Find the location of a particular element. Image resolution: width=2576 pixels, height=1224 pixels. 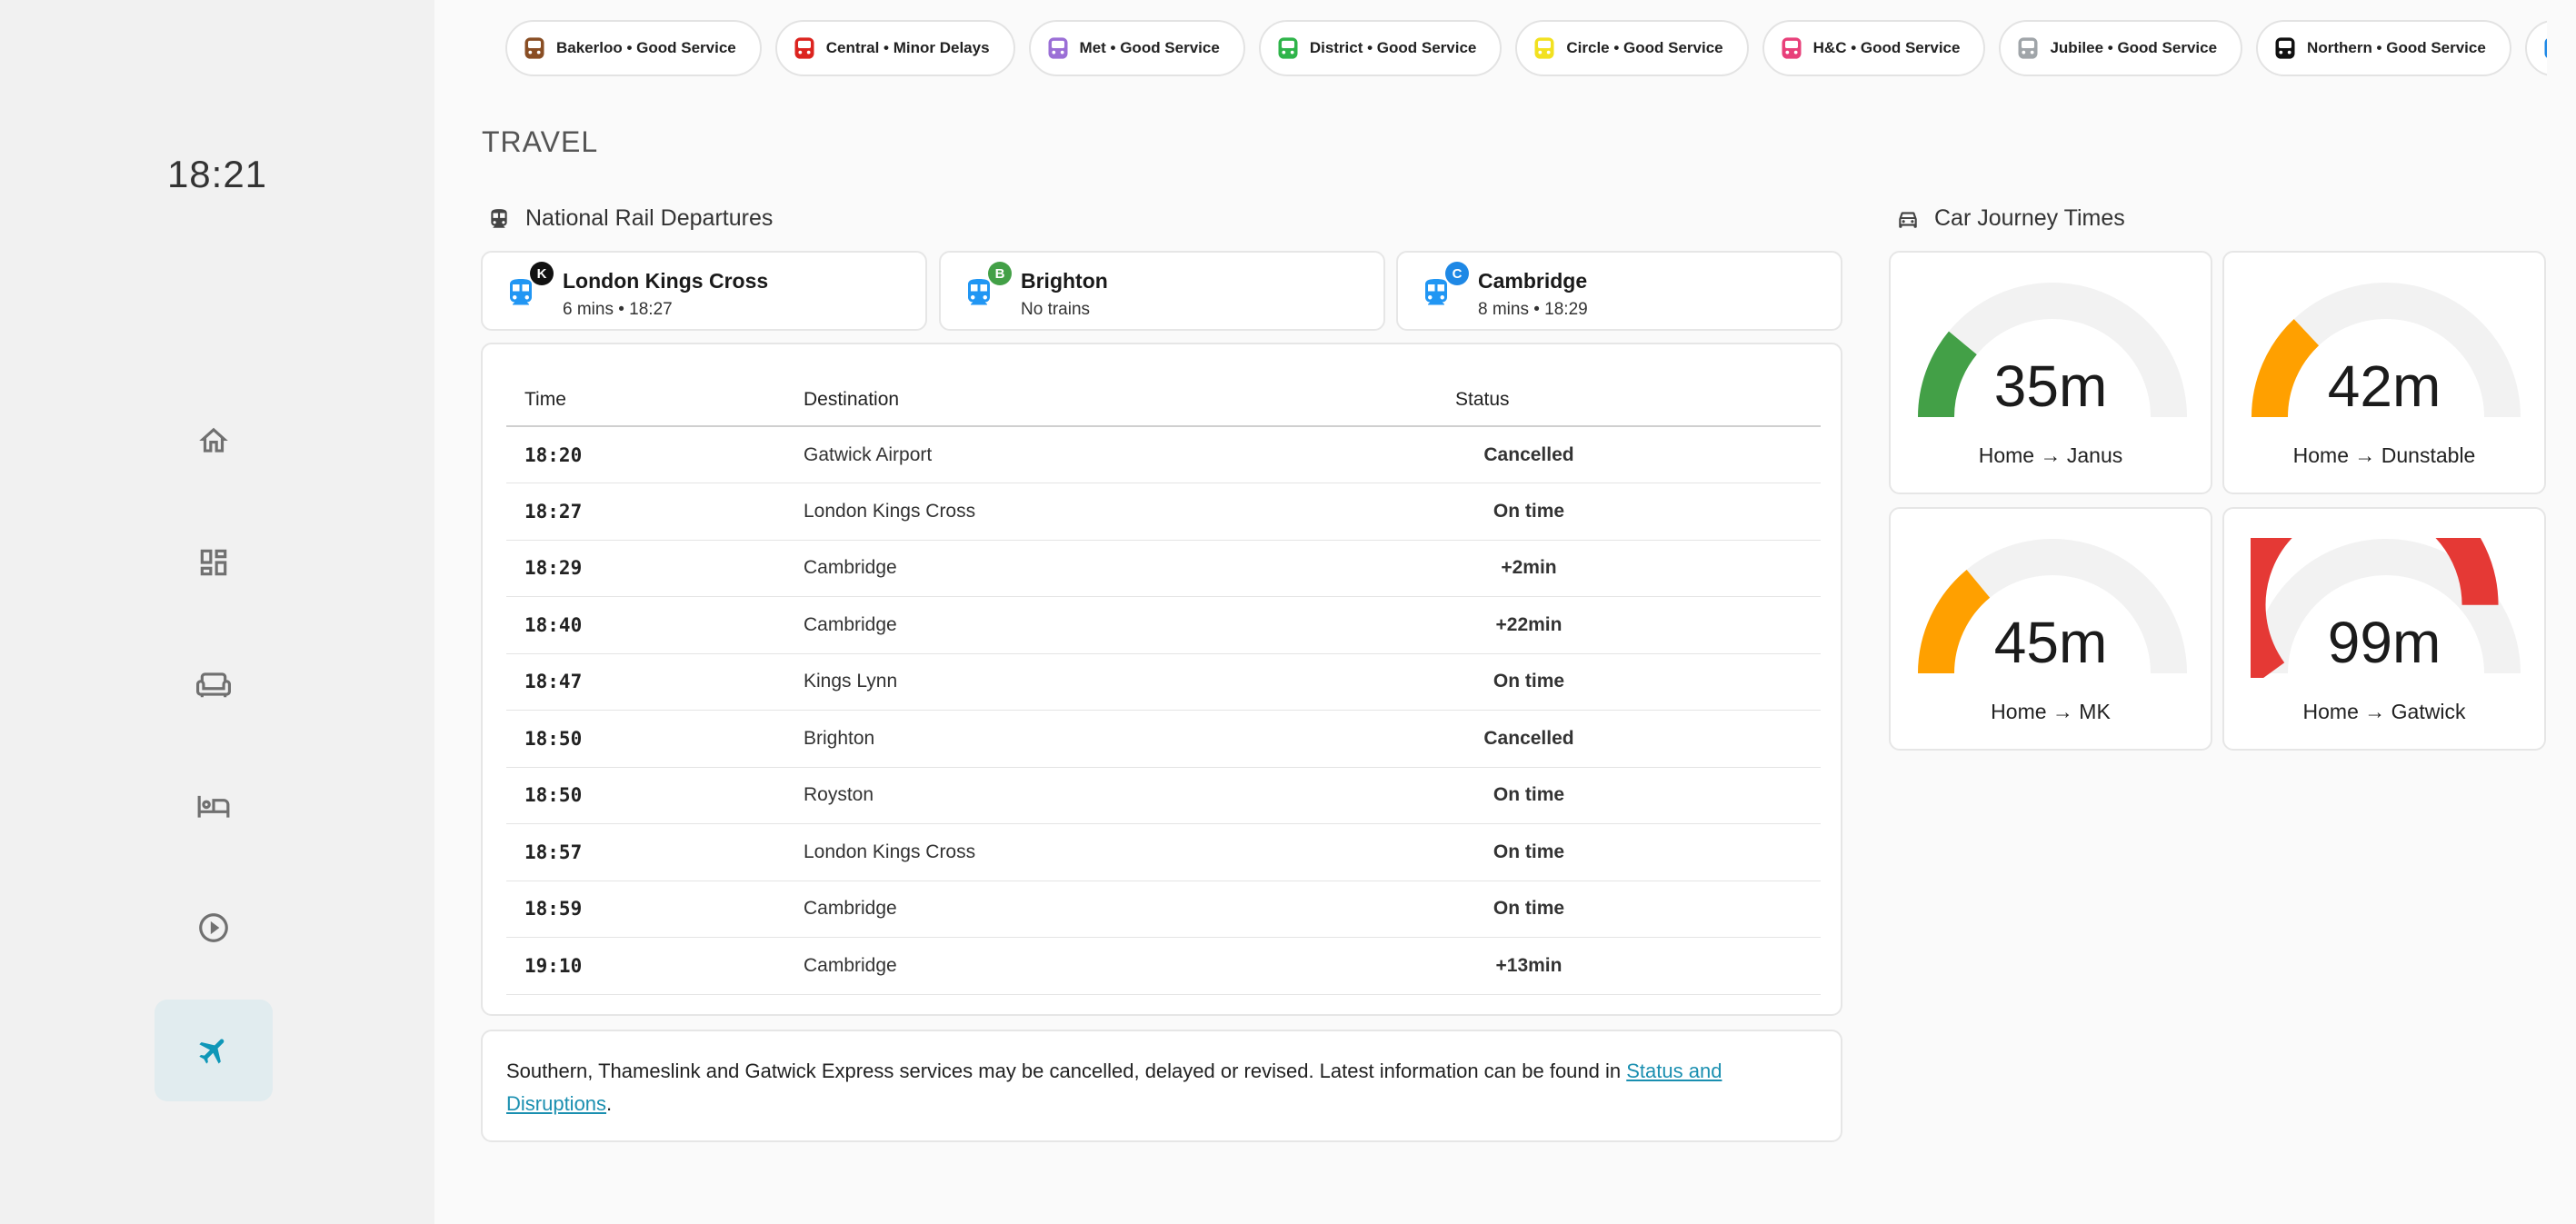

table-row: 18:27 London Kings Cross On time is located at coordinates (1163, 512).